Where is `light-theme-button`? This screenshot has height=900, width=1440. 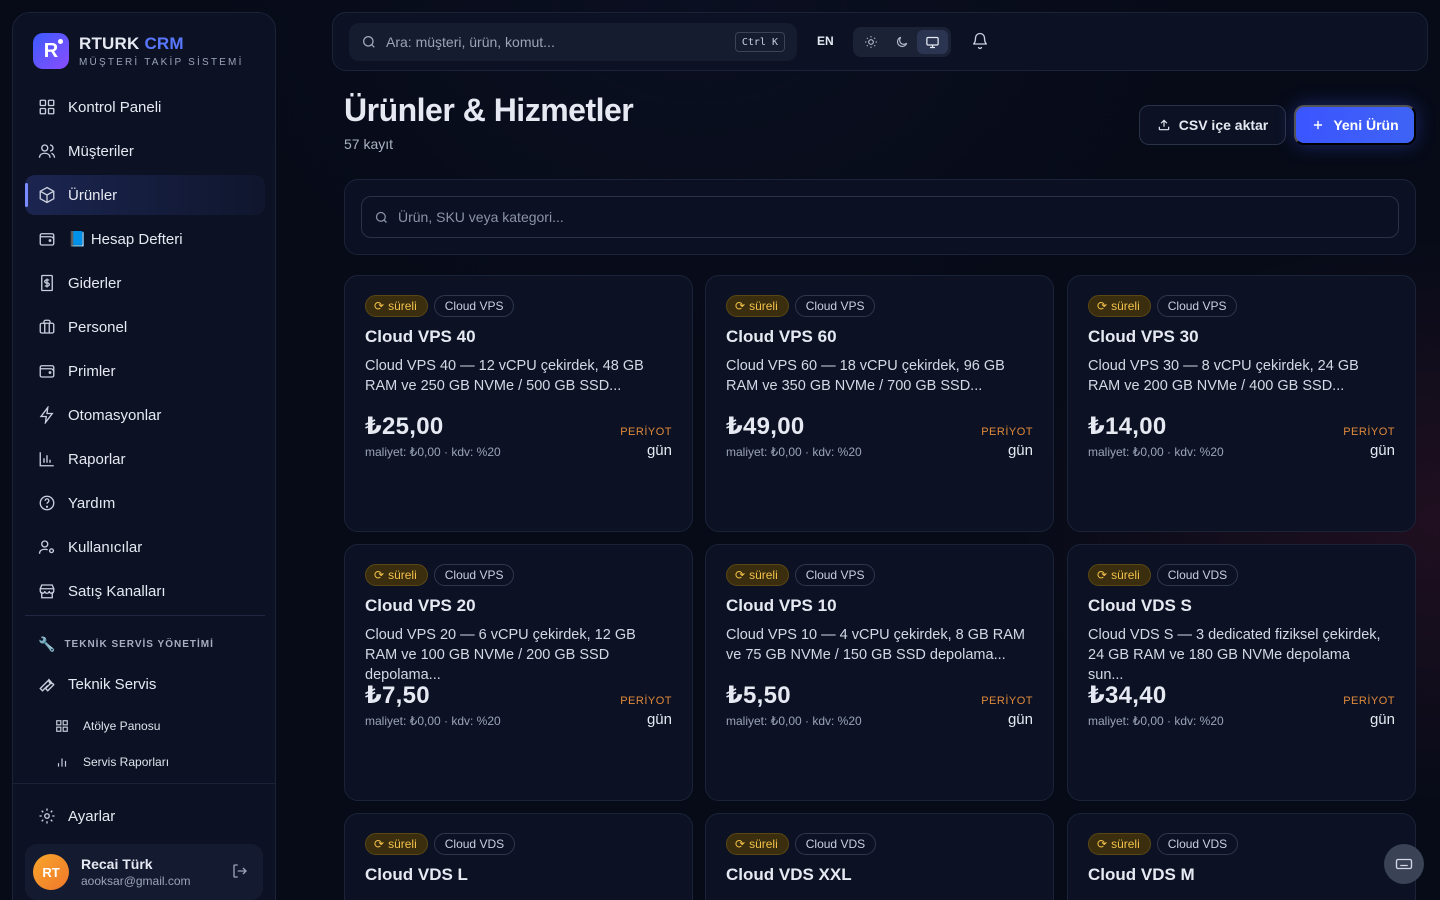 light-theme-button is located at coordinates (871, 42).